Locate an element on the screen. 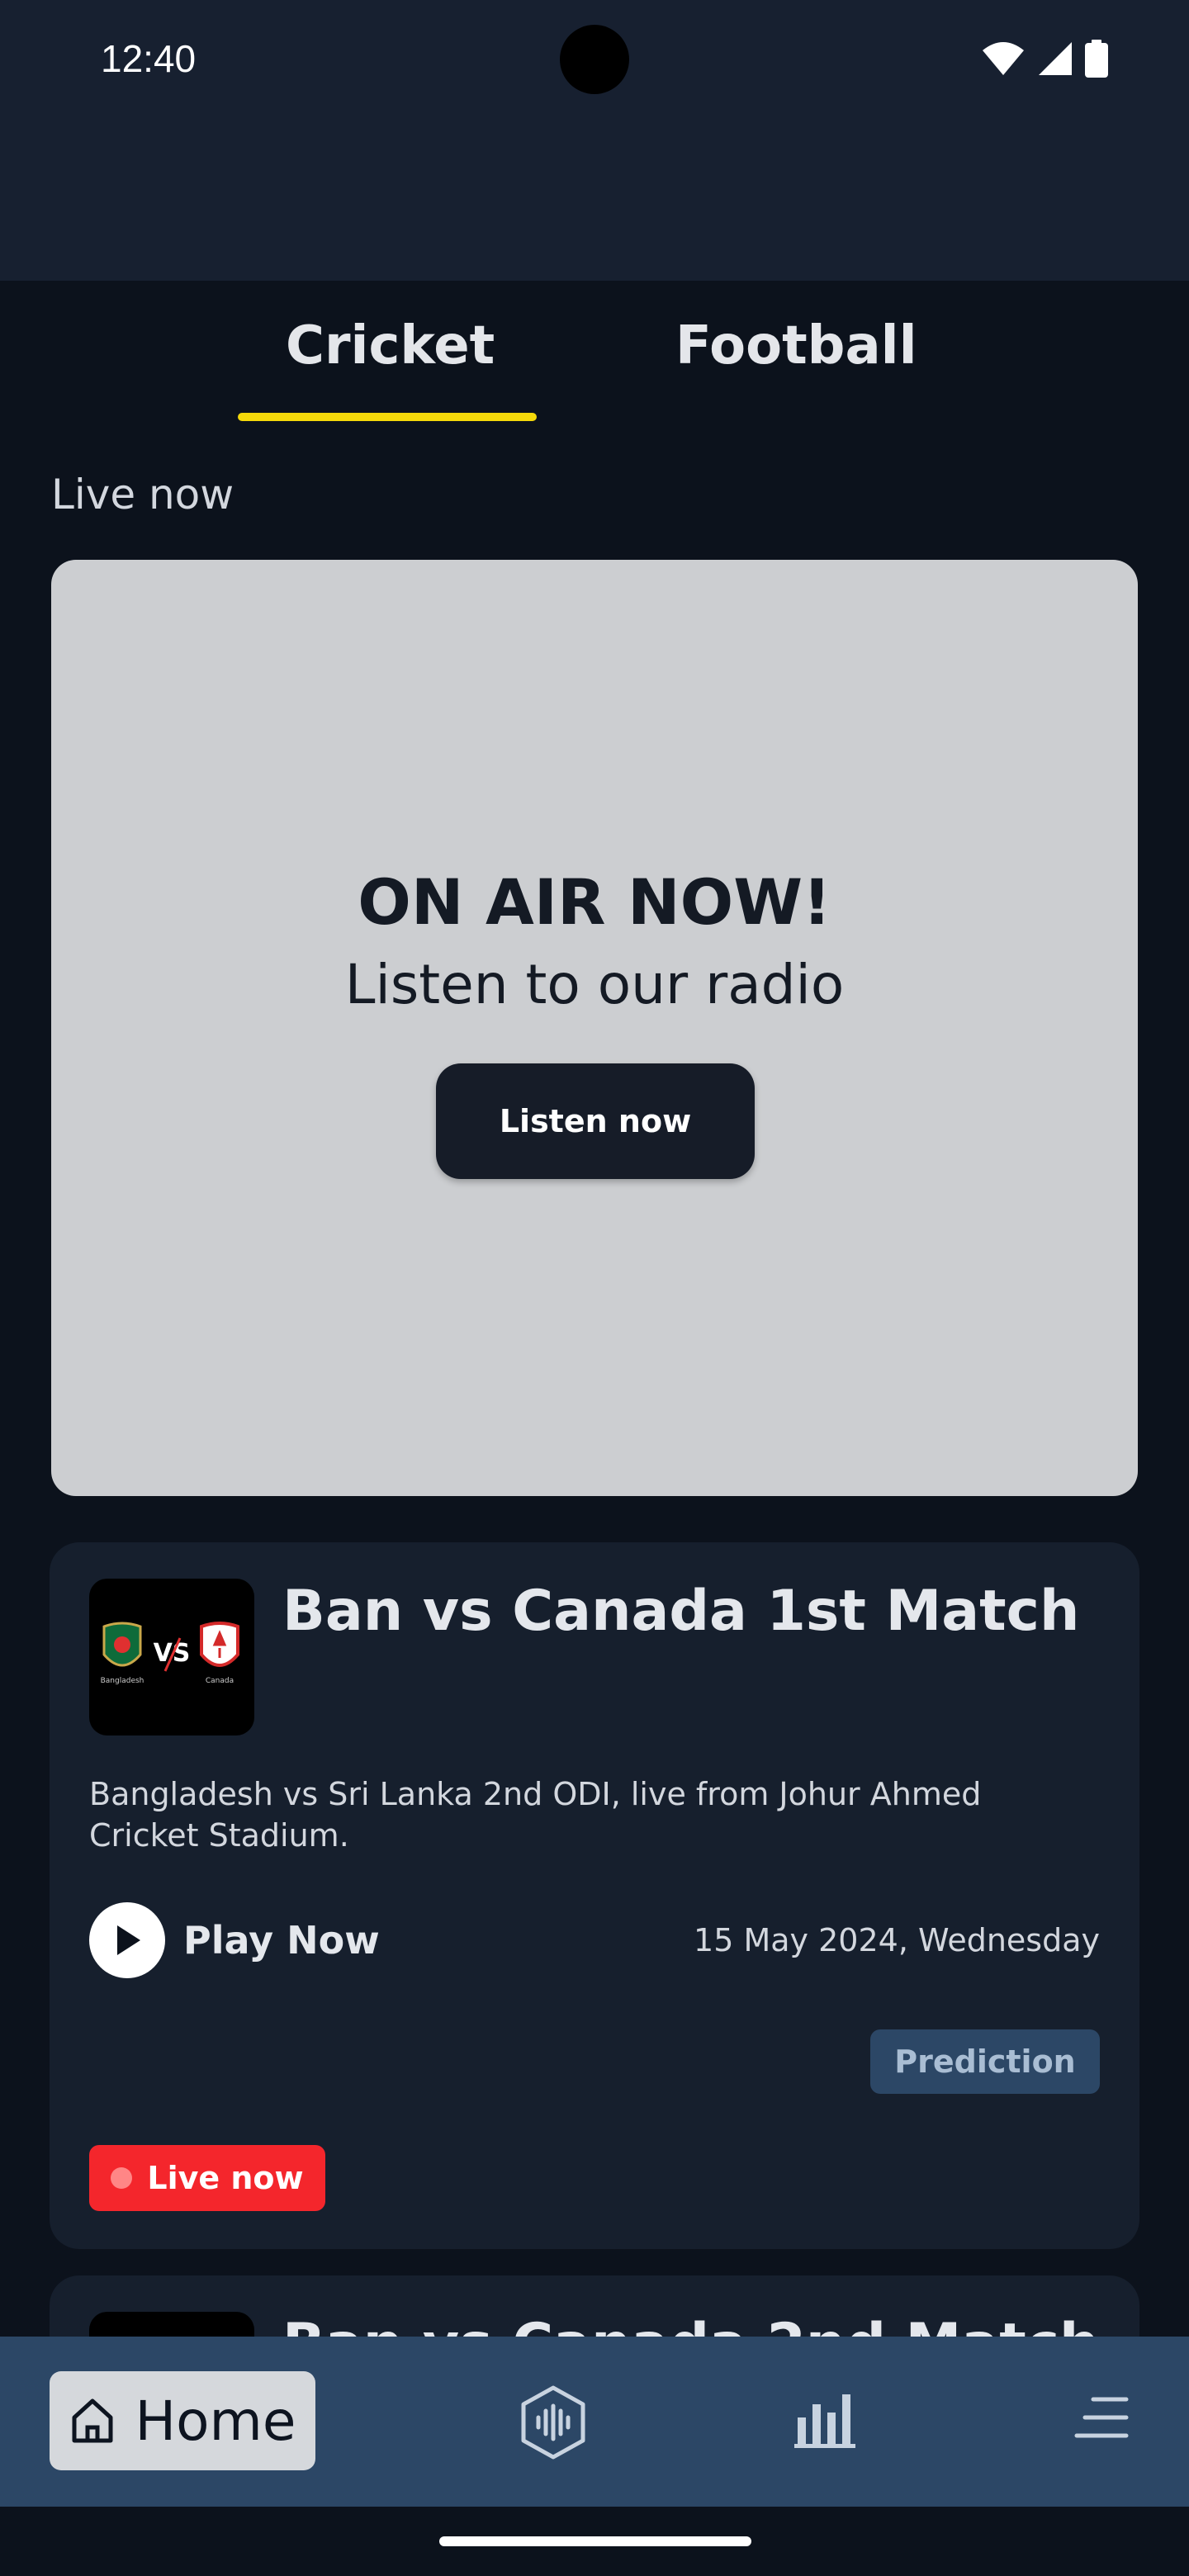 The height and width of the screenshot is (2576, 1189). match-date: 15 May 2024, Wednesday is located at coordinates (897, 1940).